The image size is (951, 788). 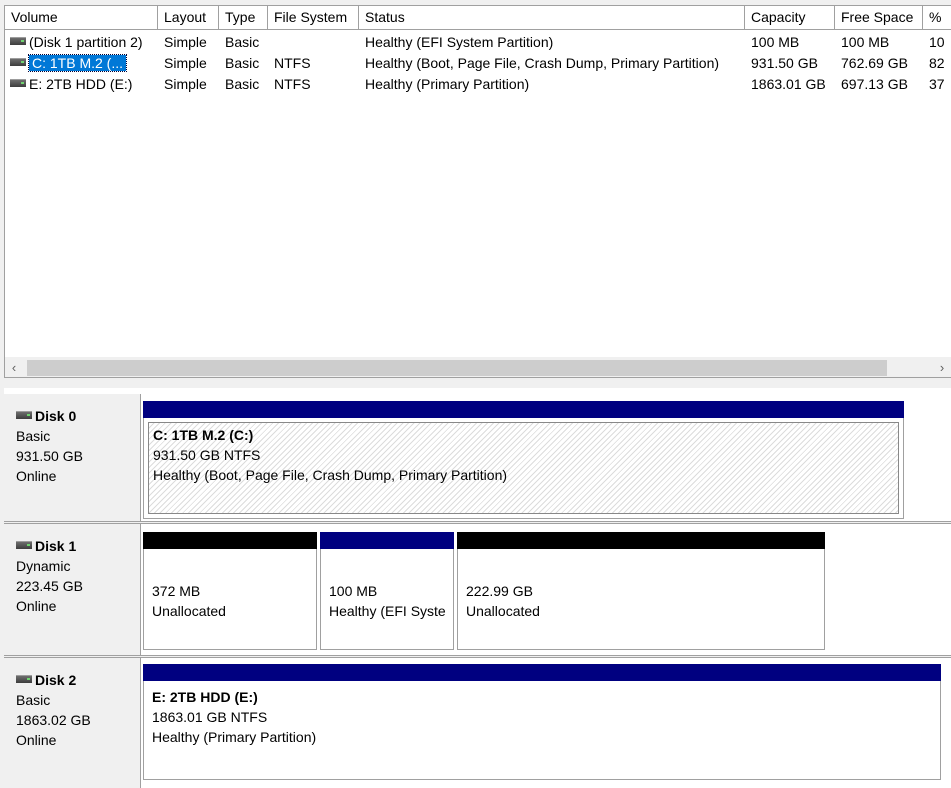 I want to click on col-header-percent-free: %, so click(x=937, y=17).